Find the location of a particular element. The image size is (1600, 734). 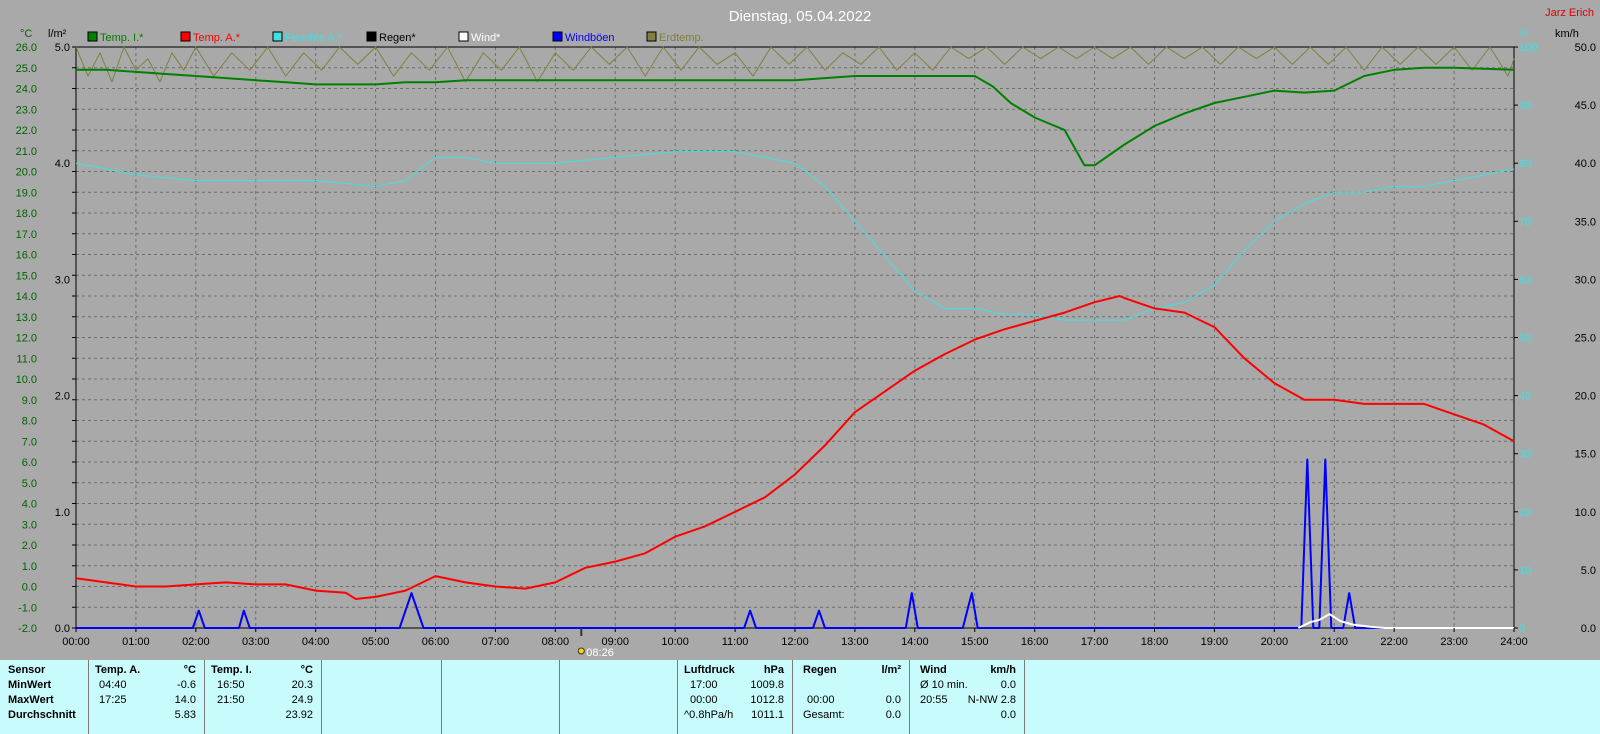

wind-tick-label: 0.0 is located at coordinates (1588, 629).